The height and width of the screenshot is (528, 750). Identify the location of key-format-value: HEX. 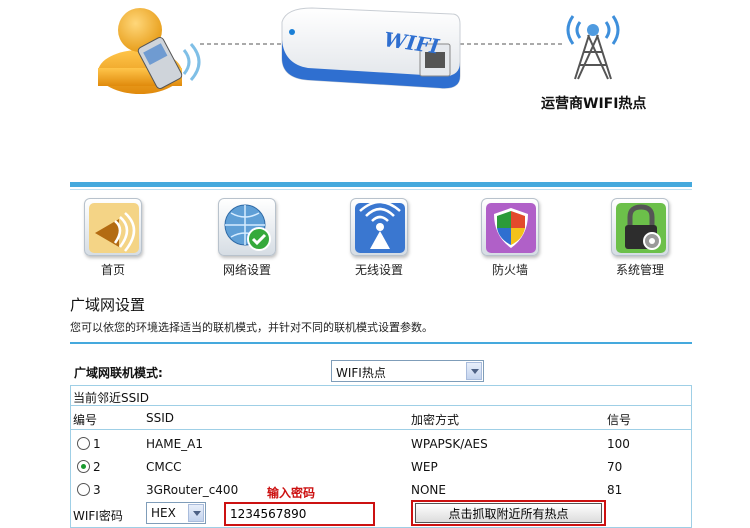
(163, 513).